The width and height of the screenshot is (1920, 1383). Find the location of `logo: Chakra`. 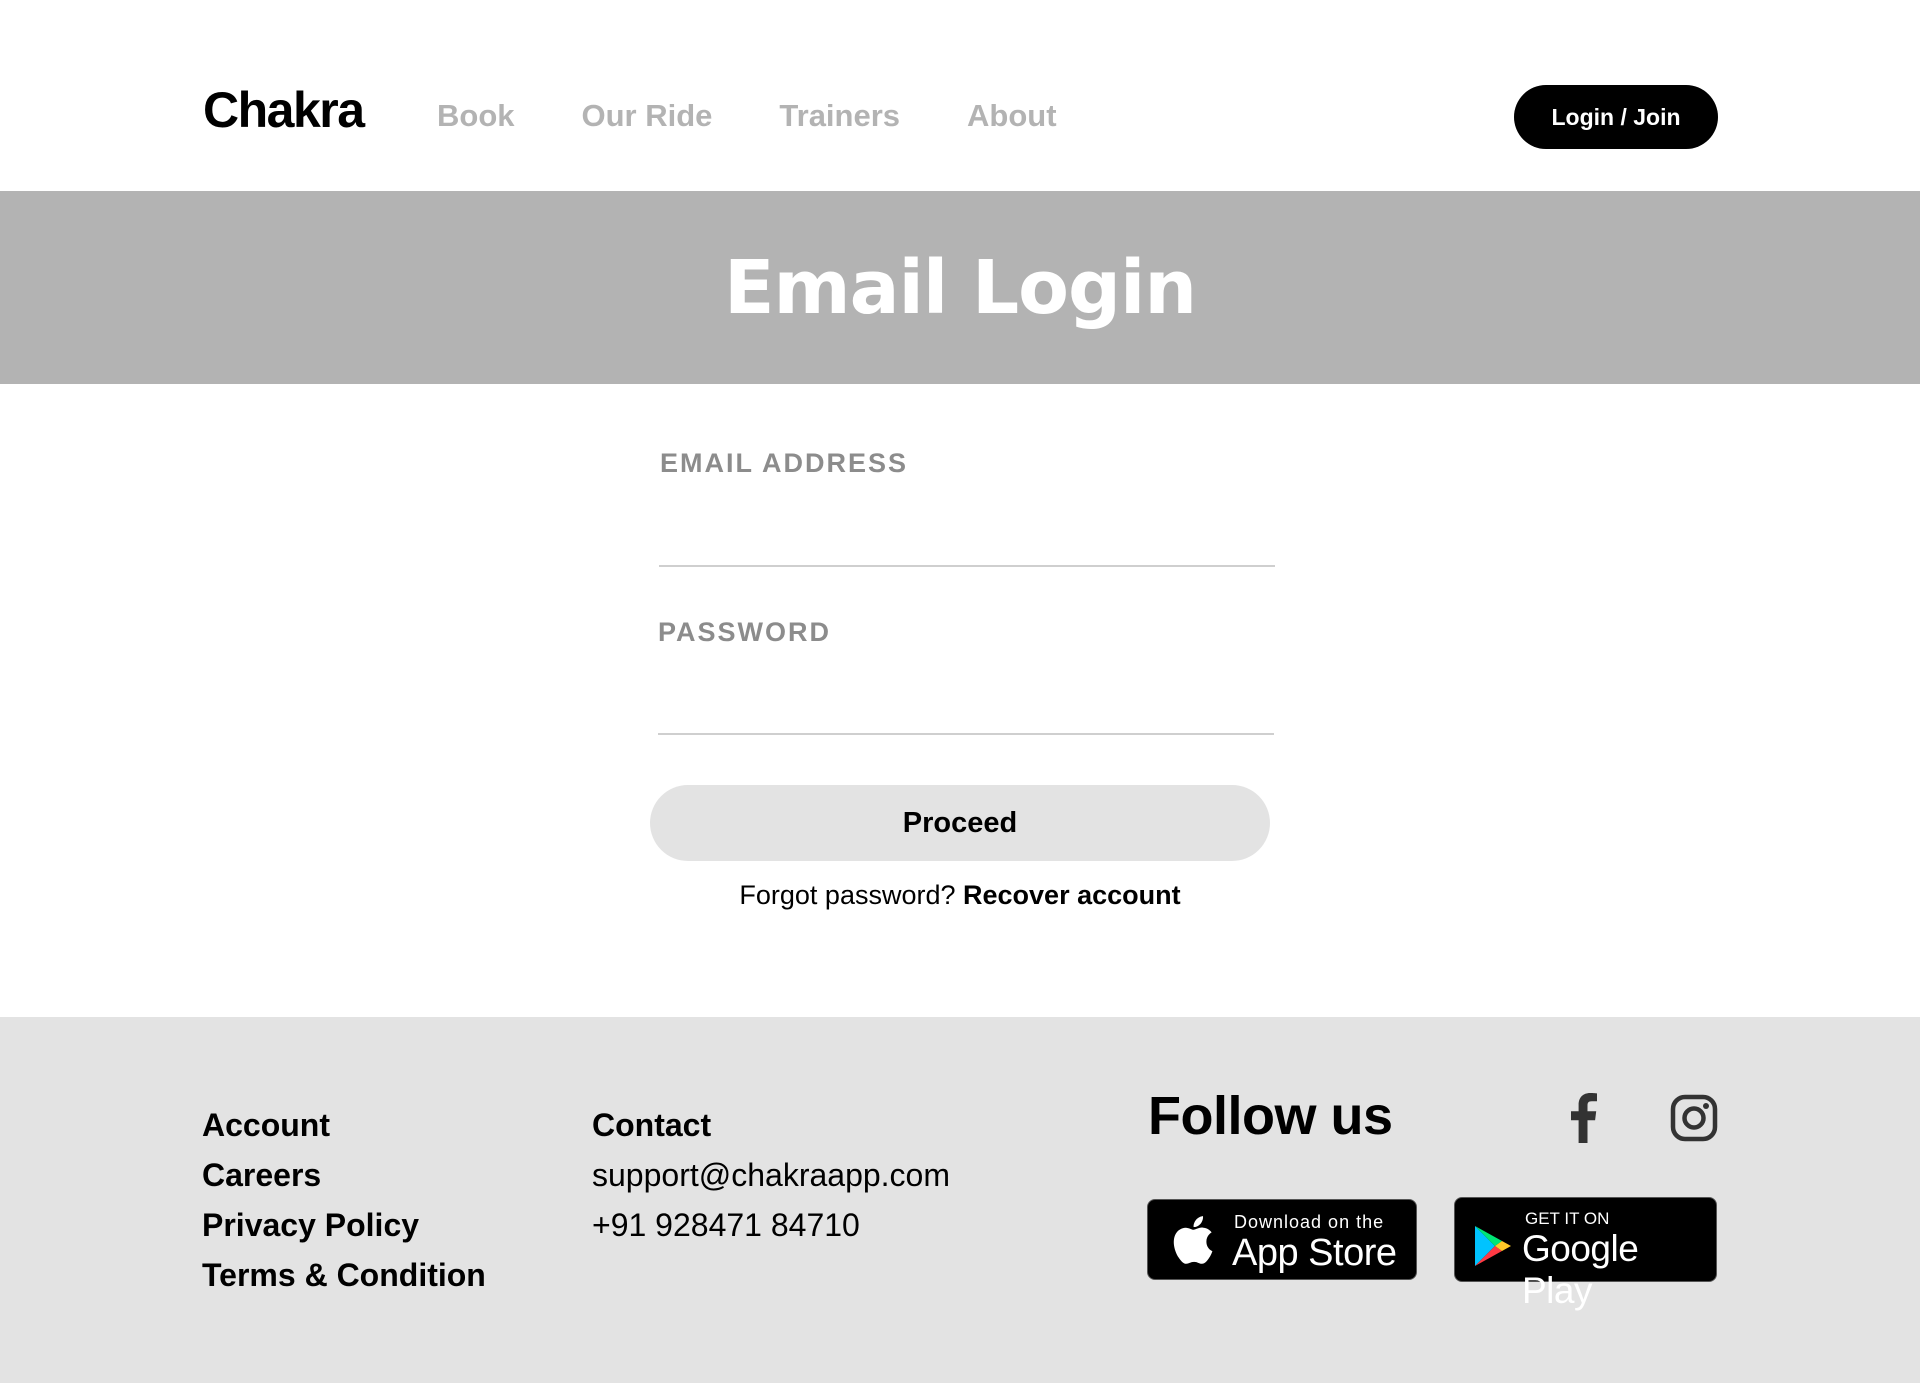

logo: Chakra is located at coordinates (284, 110).